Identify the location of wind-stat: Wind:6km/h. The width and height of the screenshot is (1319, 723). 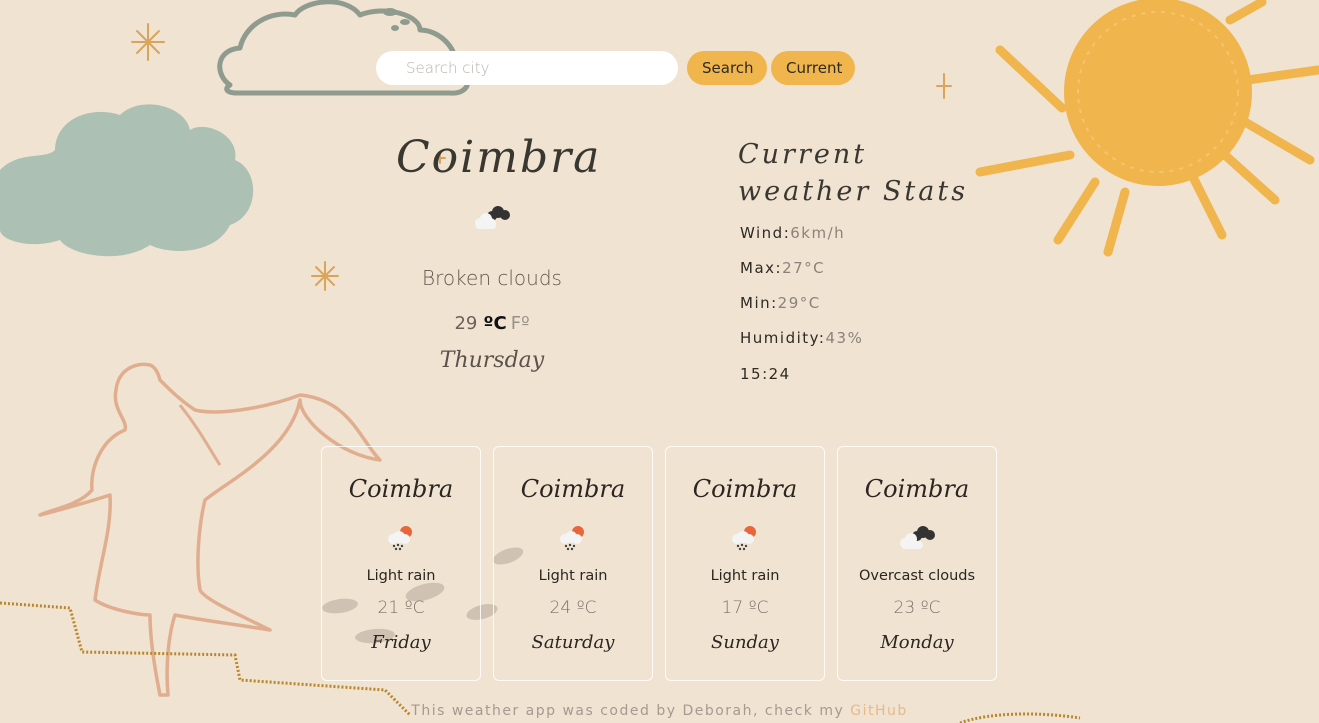
(792, 233).